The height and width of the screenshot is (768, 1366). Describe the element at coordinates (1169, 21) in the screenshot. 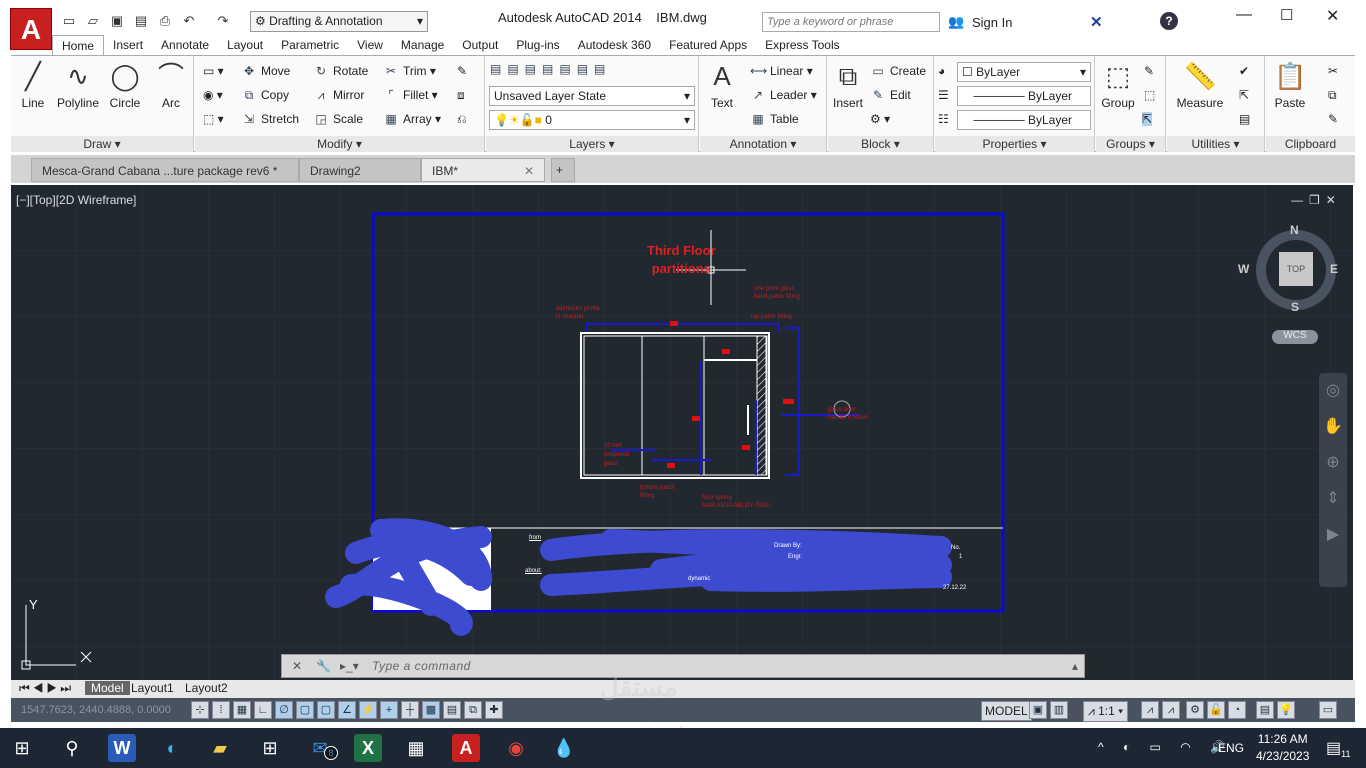

I see `help-button: ?` at that location.